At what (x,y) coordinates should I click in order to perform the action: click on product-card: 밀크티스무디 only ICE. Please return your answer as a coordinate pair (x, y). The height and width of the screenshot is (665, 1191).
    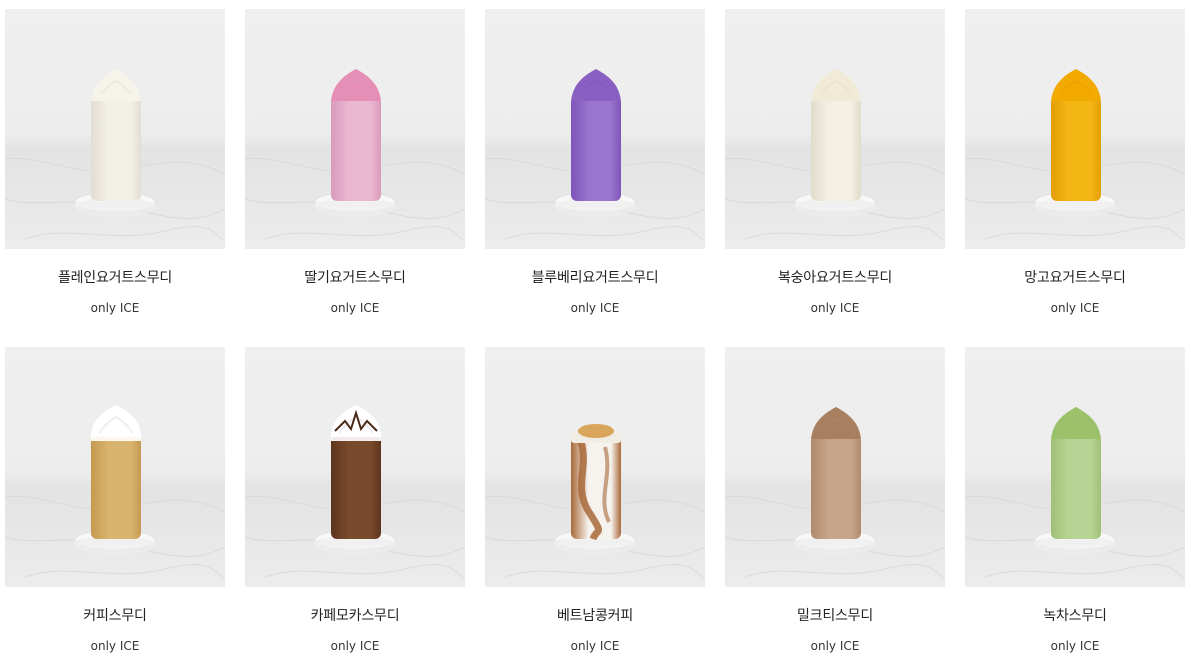
    Looking at the image, I should click on (835, 500).